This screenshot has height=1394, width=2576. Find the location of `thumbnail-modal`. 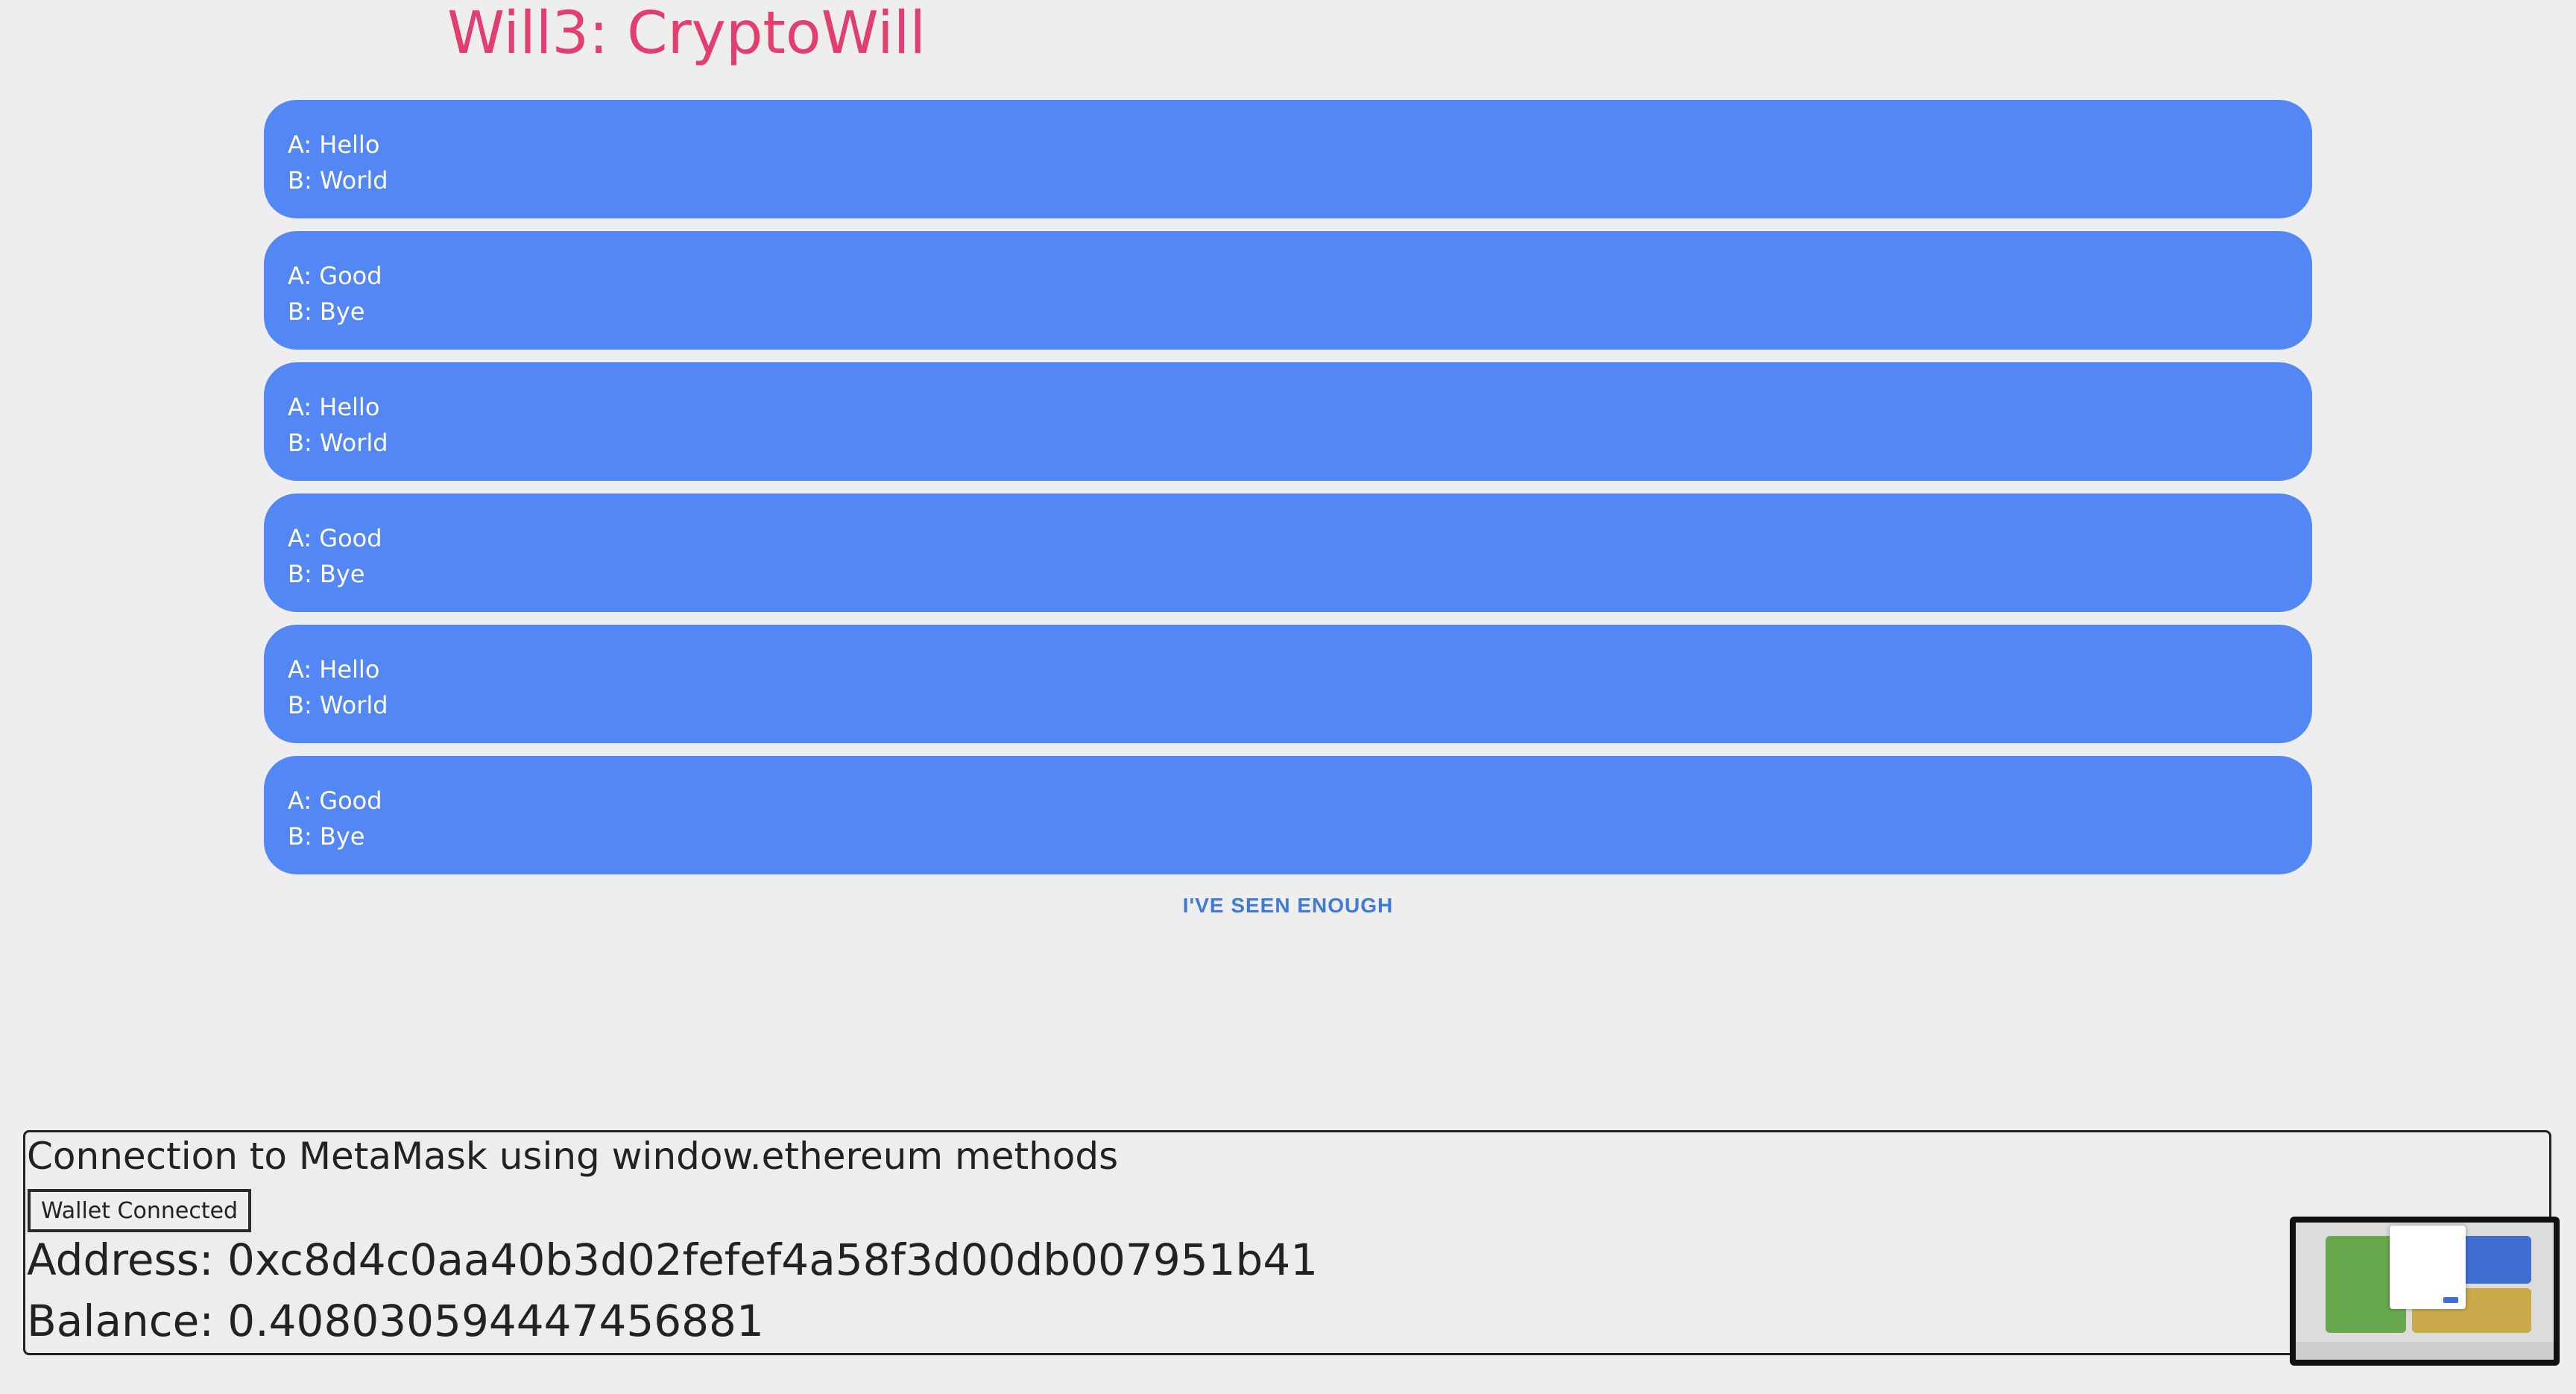

thumbnail-modal is located at coordinates (2428, 1268).